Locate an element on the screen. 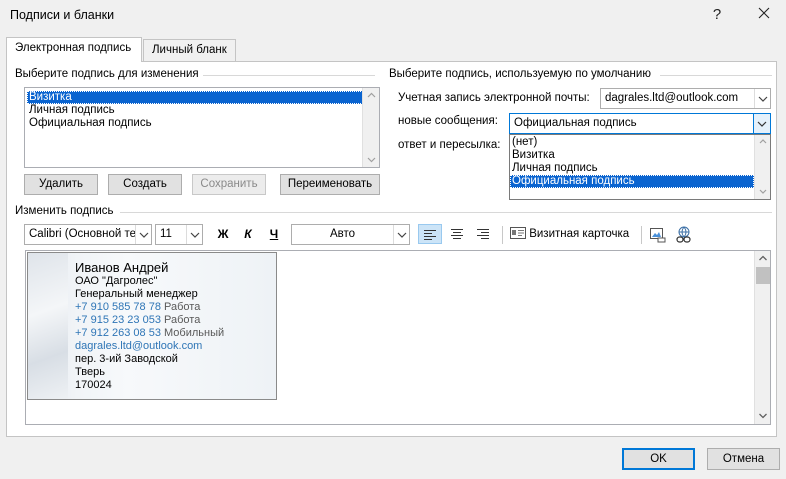 This screenshot has width=786, height=479. business-card-icon is located at coordinates (518, 233).